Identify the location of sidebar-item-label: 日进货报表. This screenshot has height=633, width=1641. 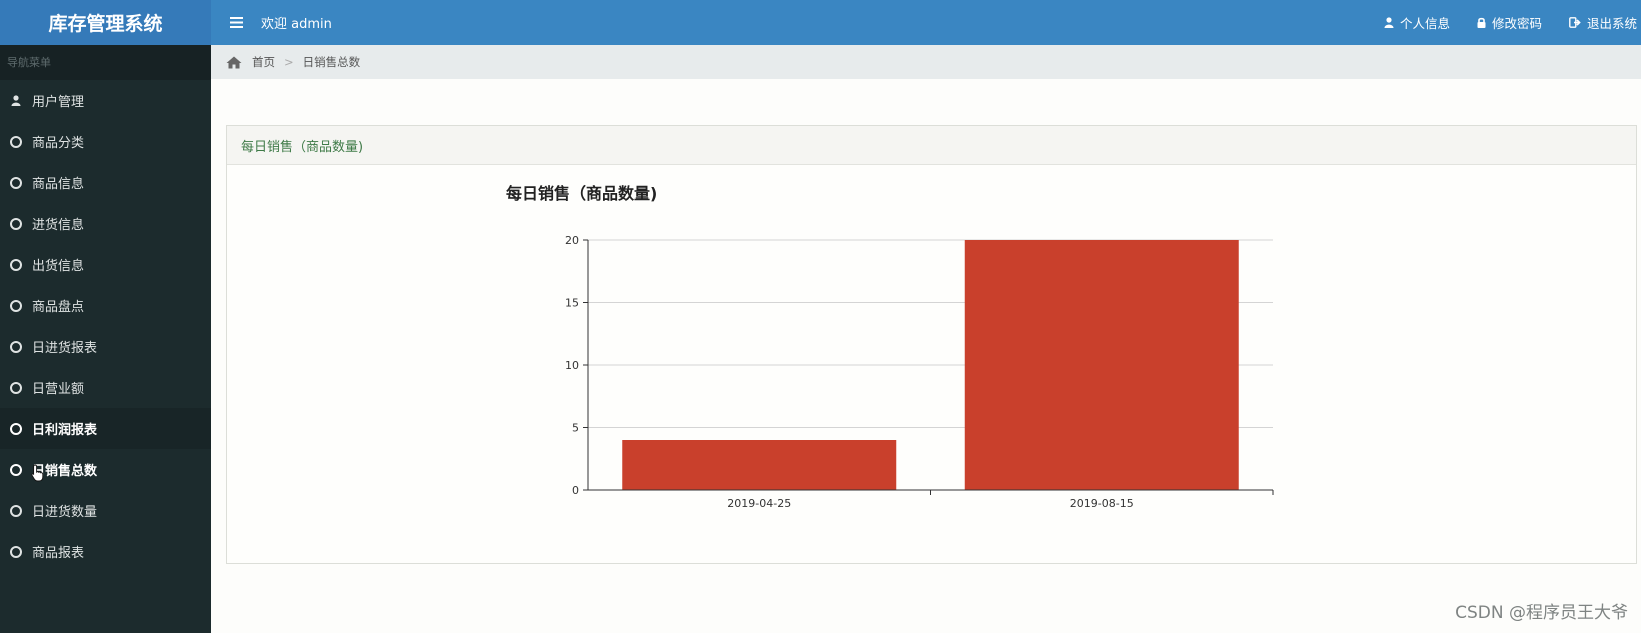
(65, 348).